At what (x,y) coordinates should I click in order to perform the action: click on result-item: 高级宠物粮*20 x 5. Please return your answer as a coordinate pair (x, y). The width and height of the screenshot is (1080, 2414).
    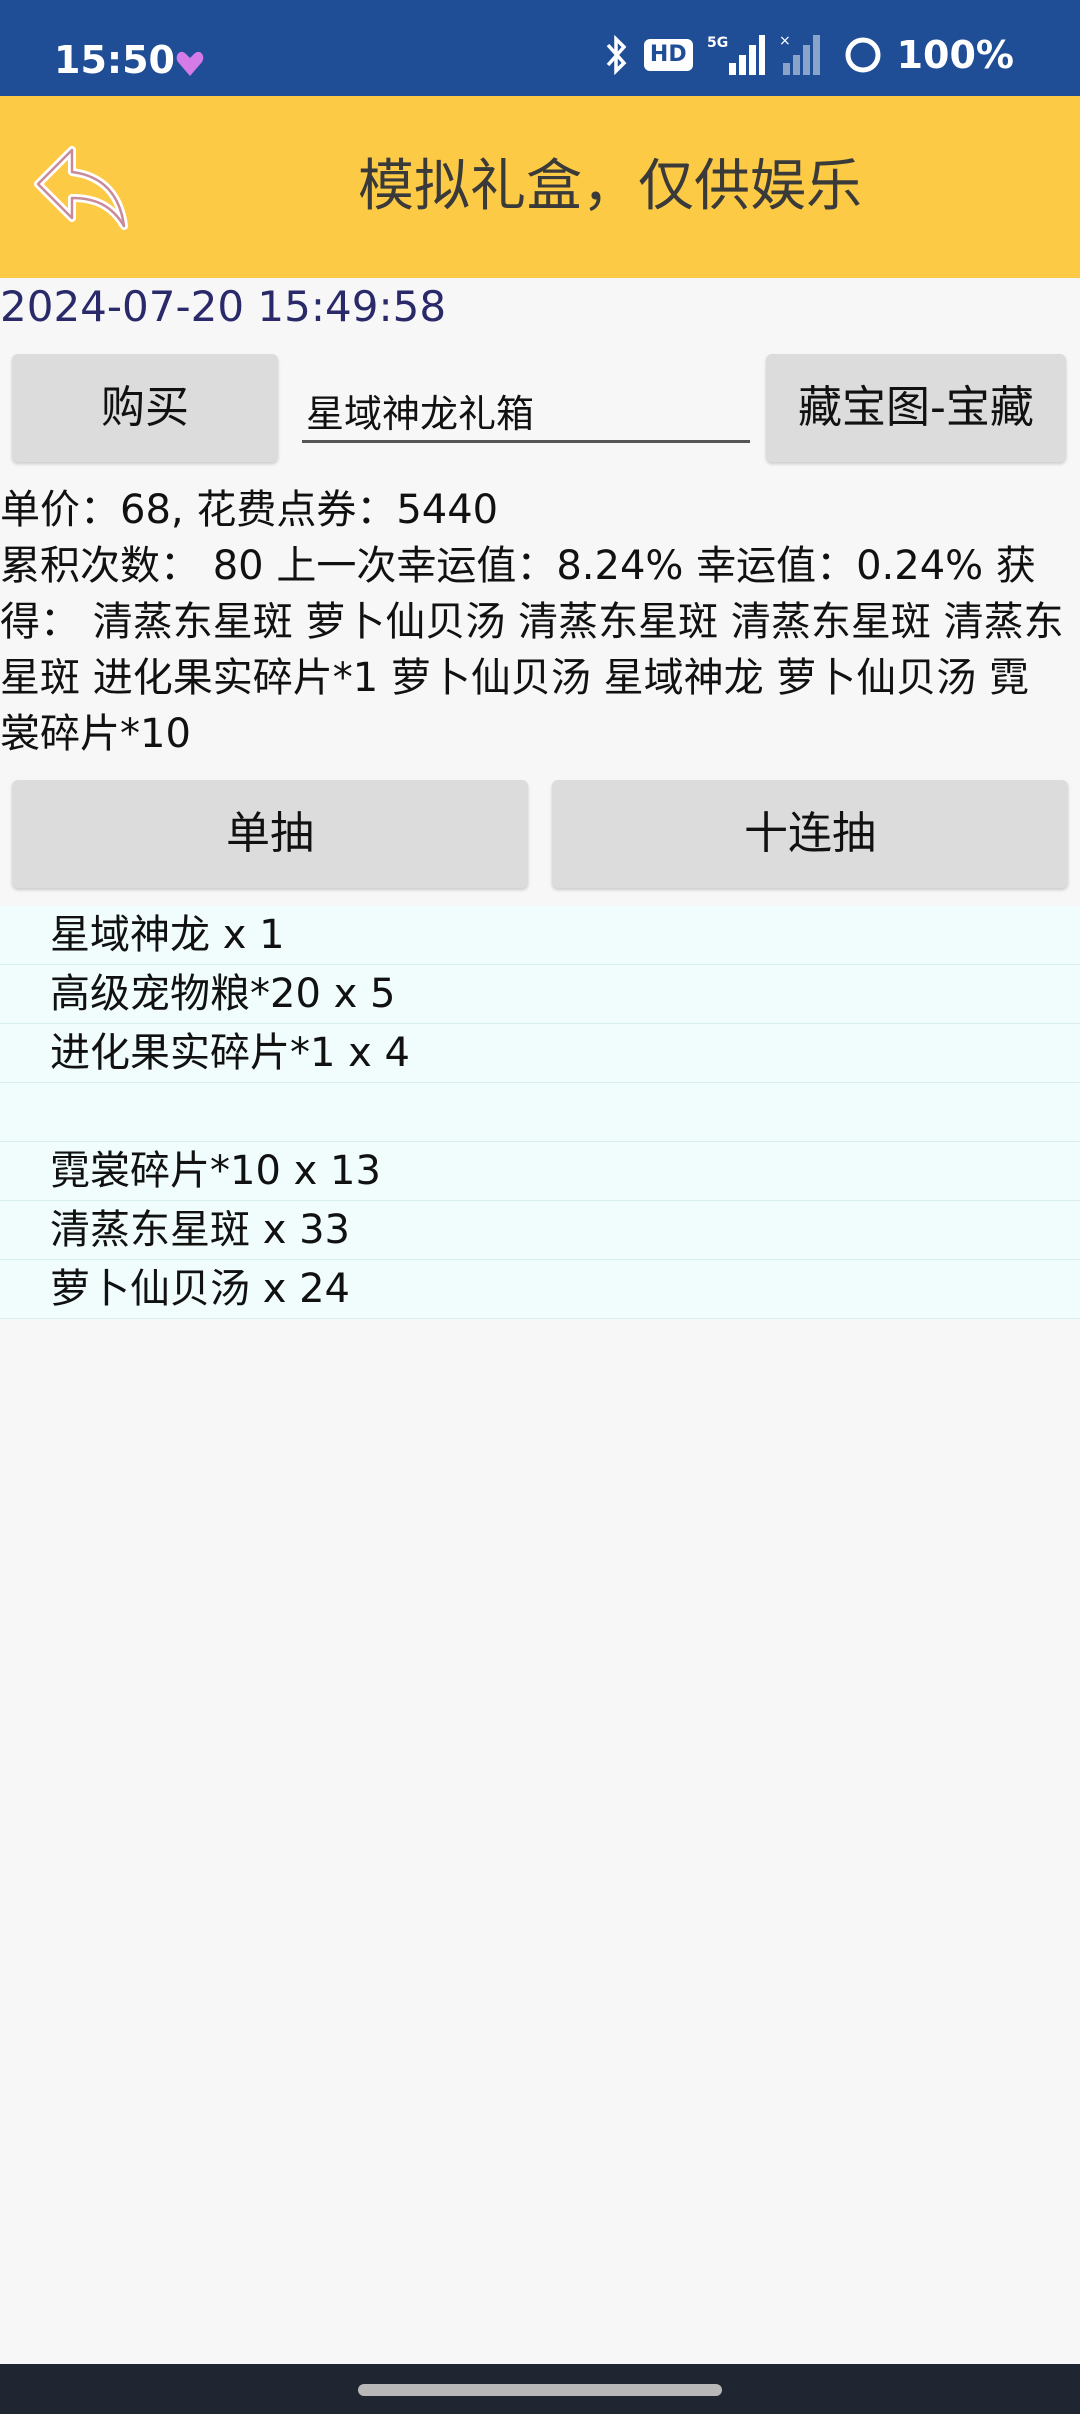
    Looking at the image, I should click on (540, 994).